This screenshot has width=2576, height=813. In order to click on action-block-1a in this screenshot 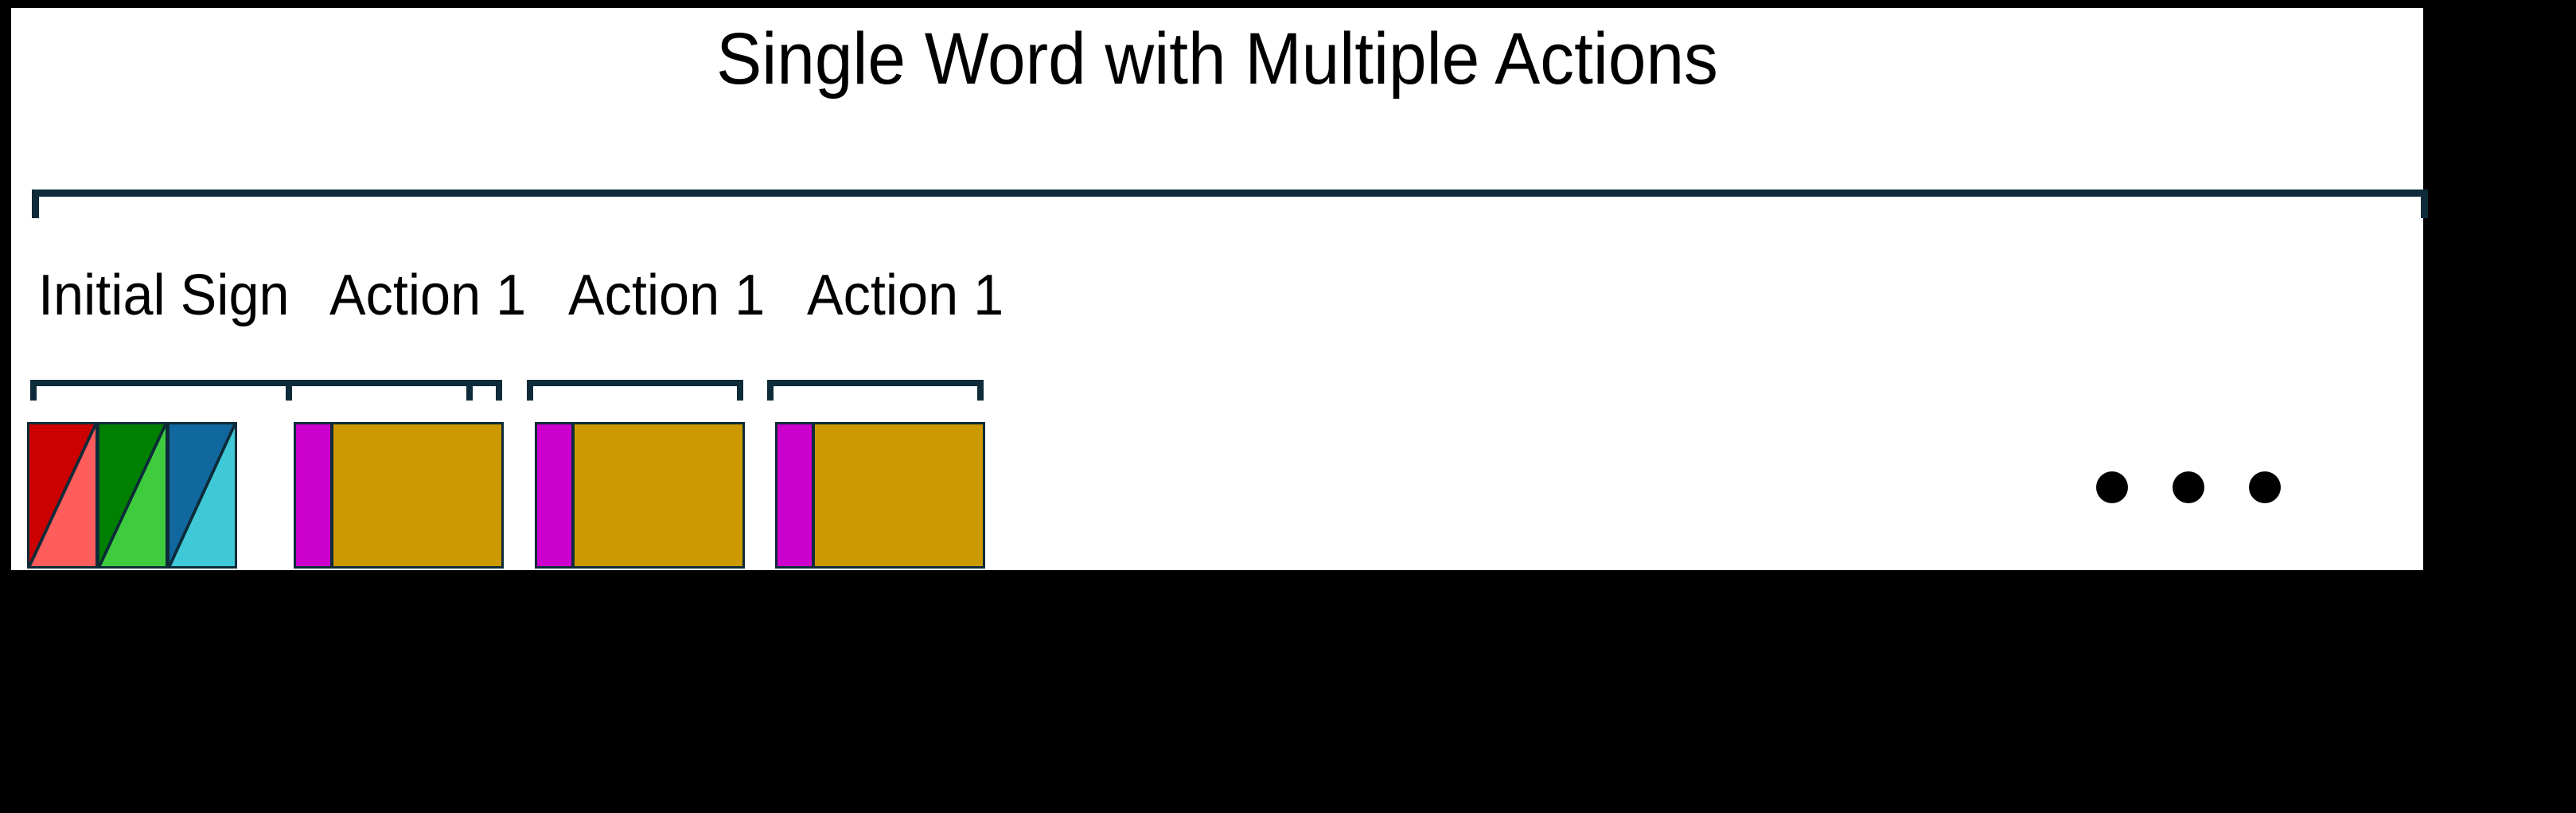, I will do `click(399, 495)`.